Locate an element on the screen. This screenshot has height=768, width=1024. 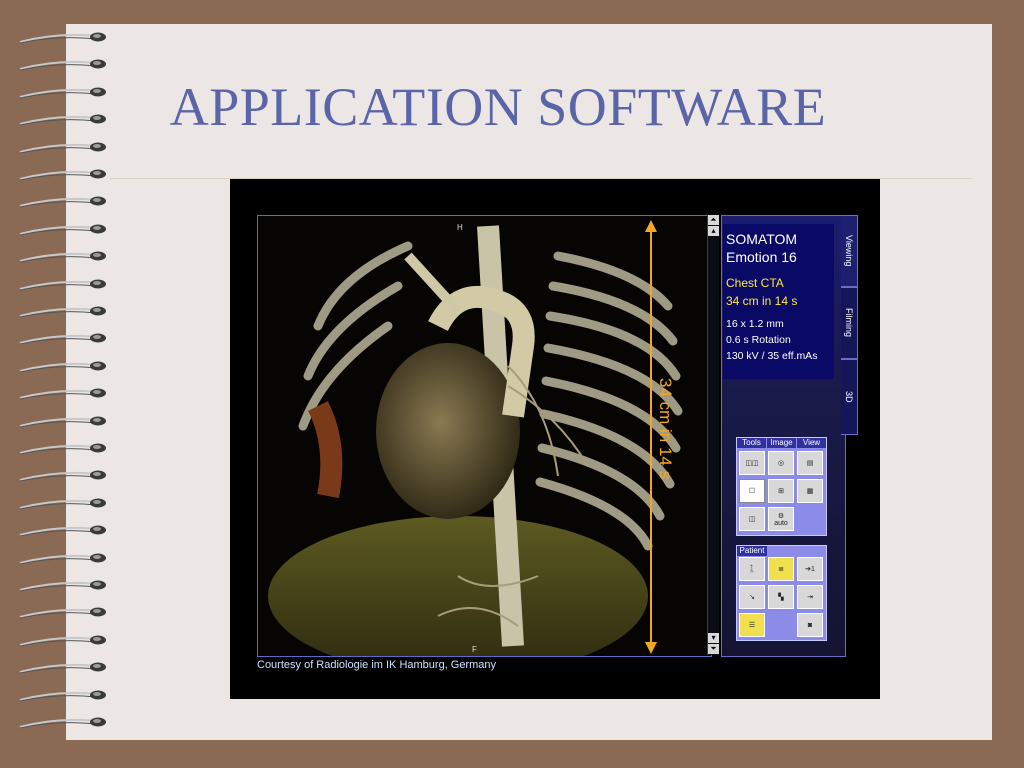
auto-icon: ⚙ is located at coordinates (781, 516).